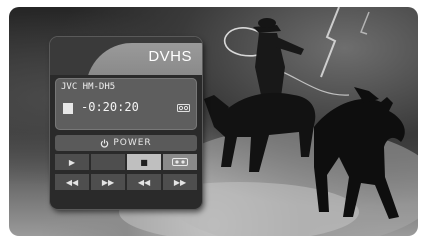 The image size is (430, 243). Describe the element at coordinates (170, 56) in the screenshot. I see `panel-title: DVHS` at that location.